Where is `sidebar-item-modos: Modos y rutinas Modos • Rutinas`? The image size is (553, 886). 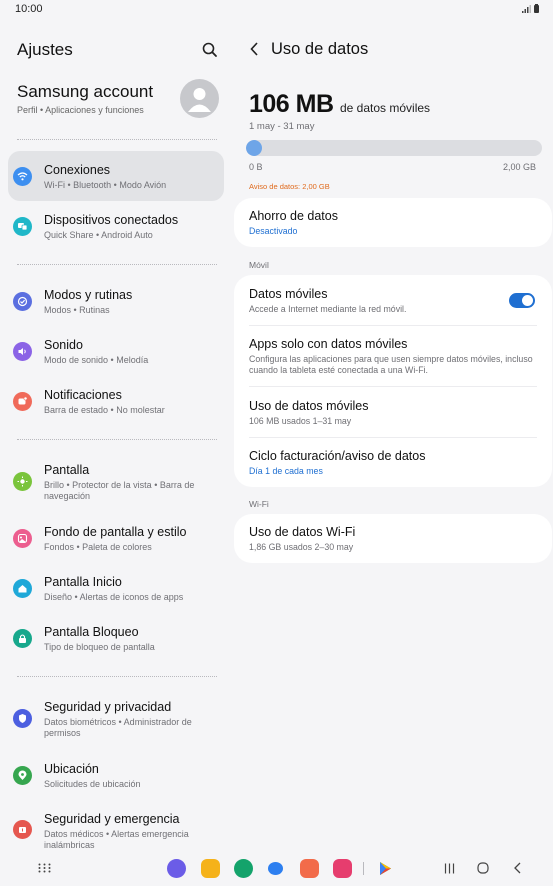 sidebar-item-modos: Modos y rutinas Modos • Rutinas is located at coordinates (116, 301).